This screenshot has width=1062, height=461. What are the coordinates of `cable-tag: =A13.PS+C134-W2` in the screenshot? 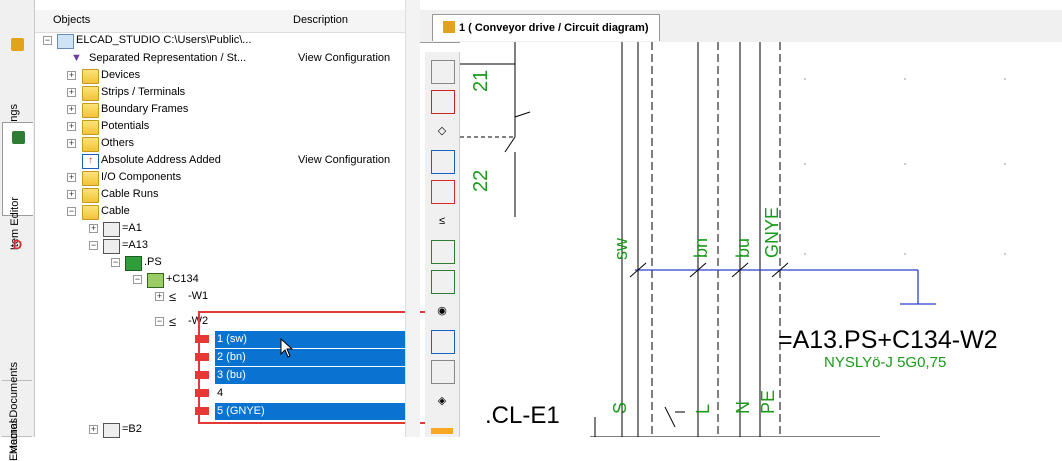 It's located at (888, 340).